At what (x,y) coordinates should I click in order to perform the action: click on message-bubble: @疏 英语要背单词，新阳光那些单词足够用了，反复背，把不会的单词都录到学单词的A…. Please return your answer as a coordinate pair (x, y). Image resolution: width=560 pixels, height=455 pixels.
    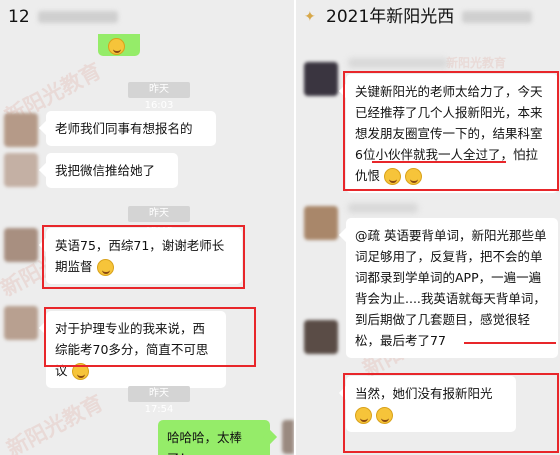
    Looking at the image, I should click on (452, 288).